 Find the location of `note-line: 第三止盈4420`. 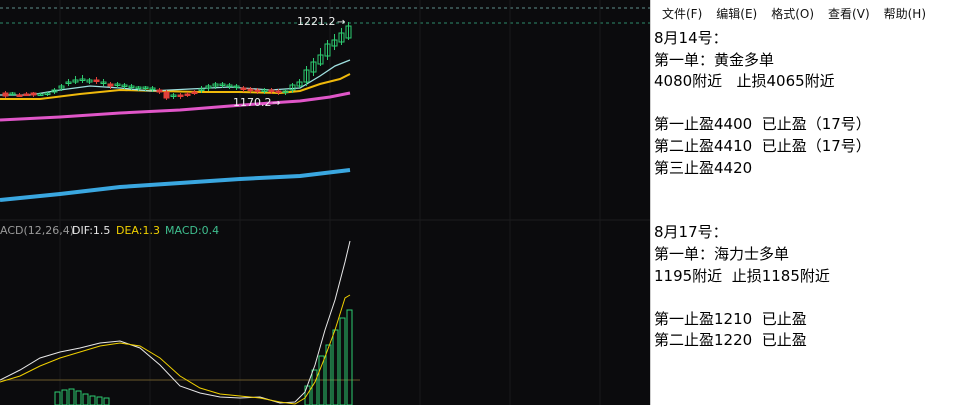

note-line: 第三止盈4420 is located at coordinates (703, 167).